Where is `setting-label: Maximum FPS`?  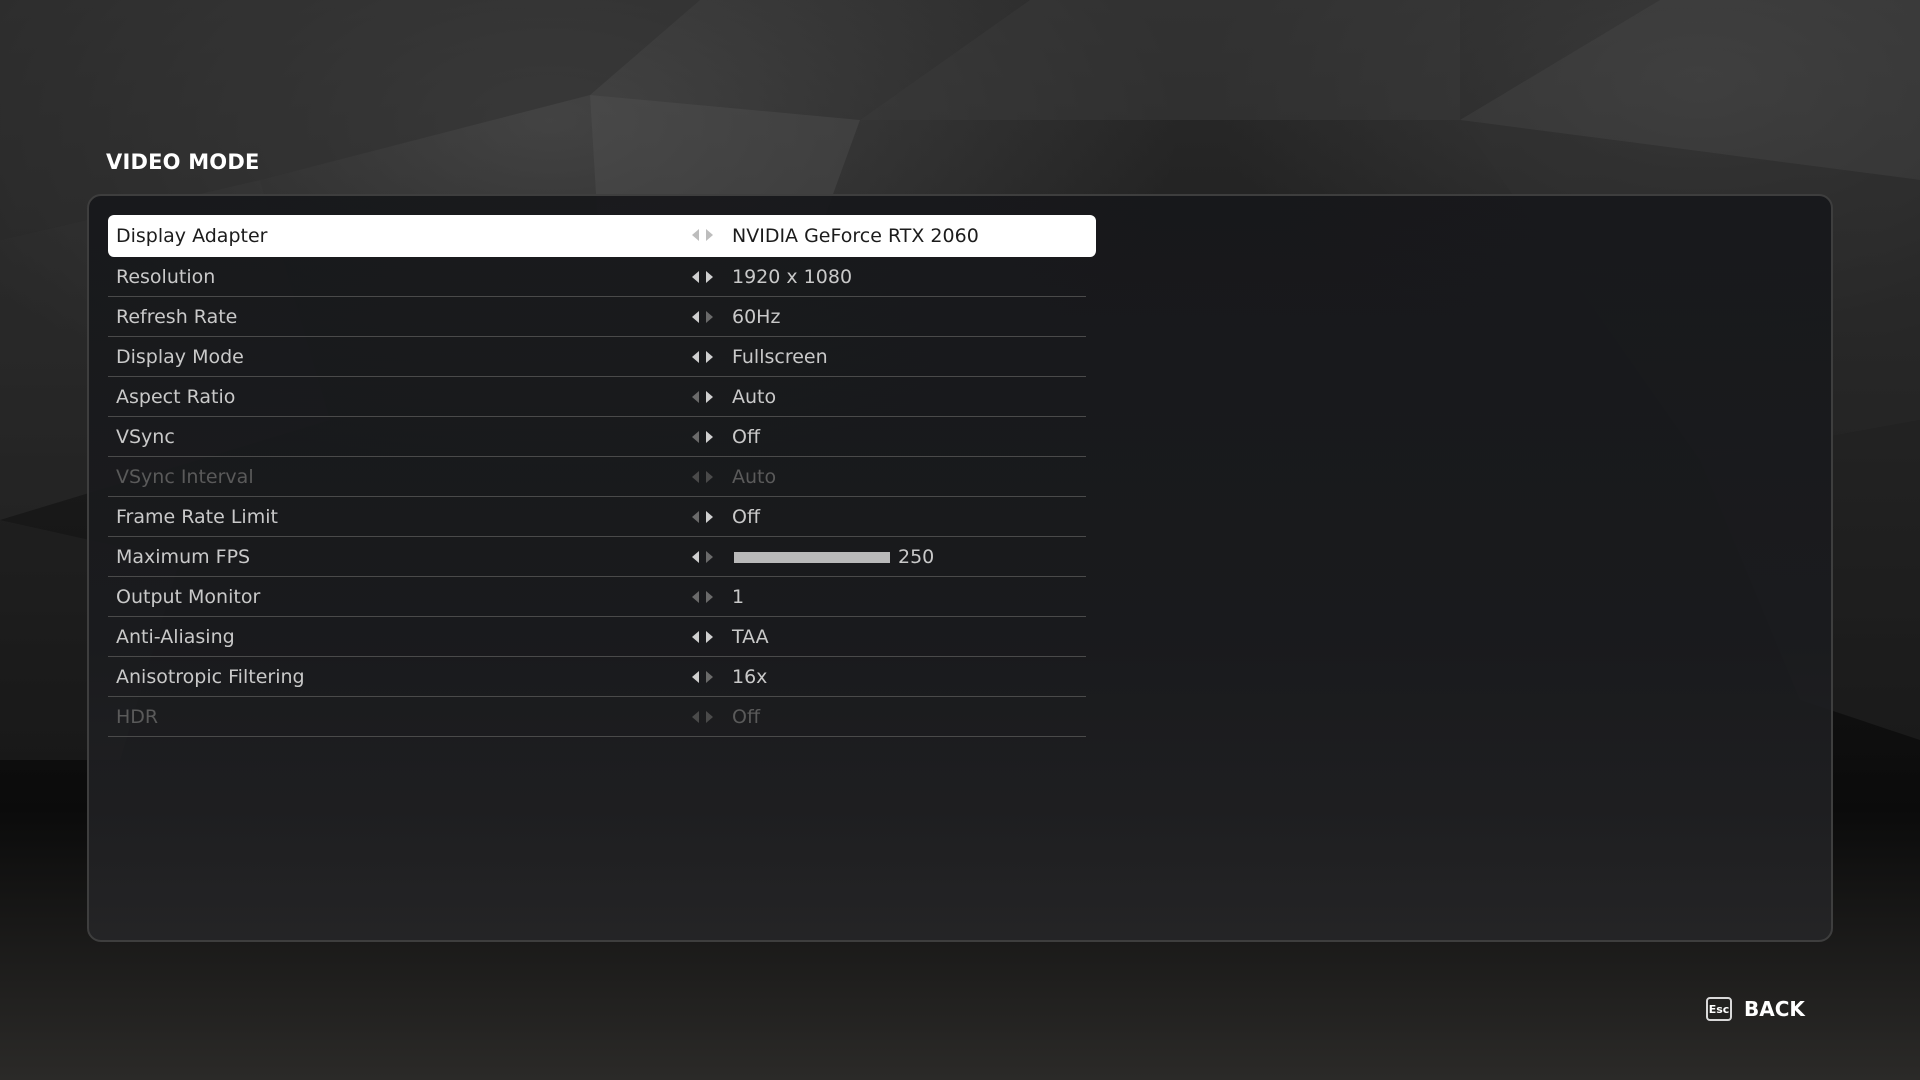
setting-label: Maximum FPS is located at coordinates (183, 557).